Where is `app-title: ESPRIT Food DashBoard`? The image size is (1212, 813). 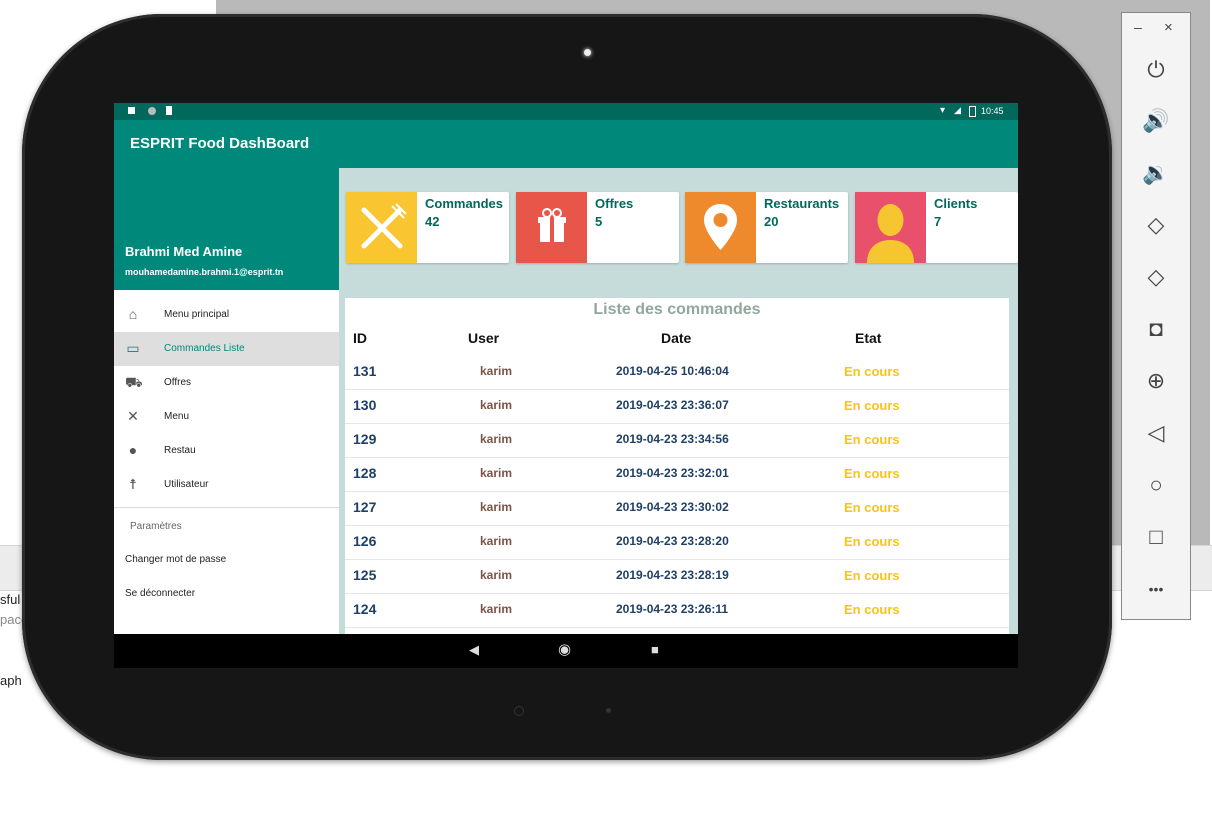 app-title: ESPRIT Food DashBoard is located at coordinates (220, 143).